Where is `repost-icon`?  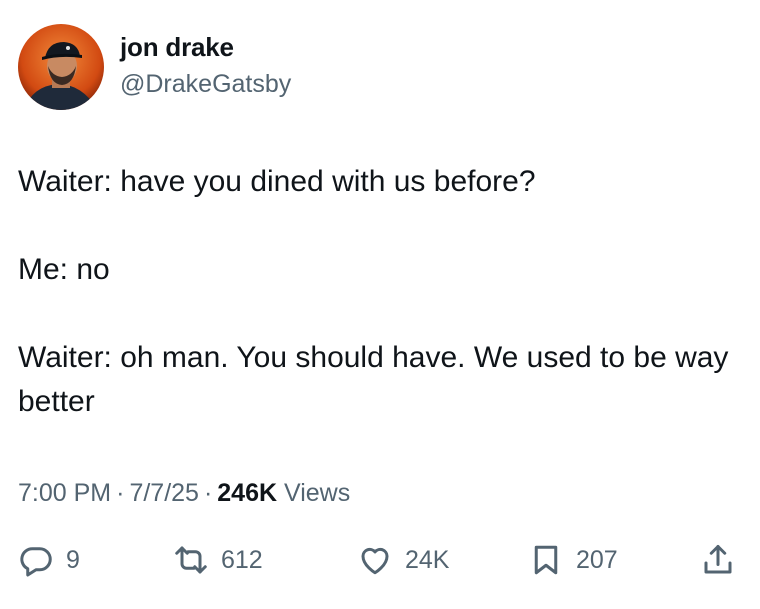
repost-icon is located at coordinates (191, 560).